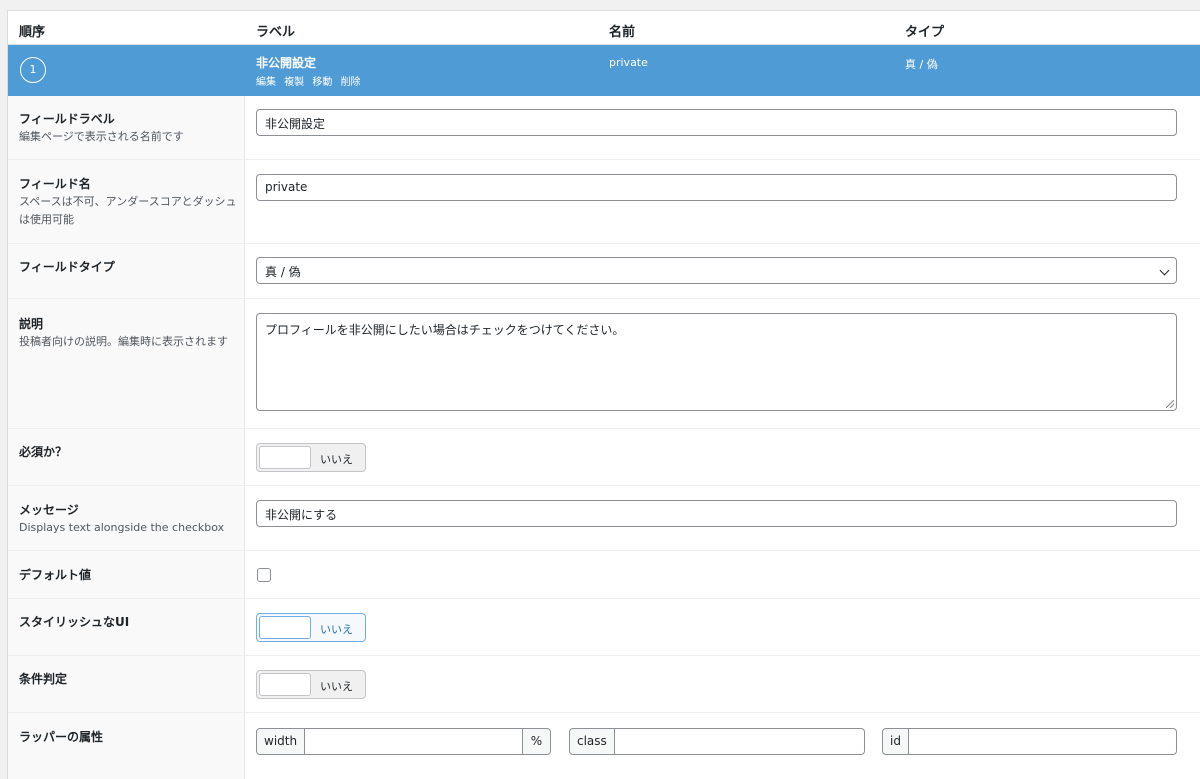 Image resolution: width=1200 pixels, height=779 pixels. What do you see at coordinates (1170, 404) in the screenshot?
I see `resize-handle-icon` at bounding box center [1170, 404].